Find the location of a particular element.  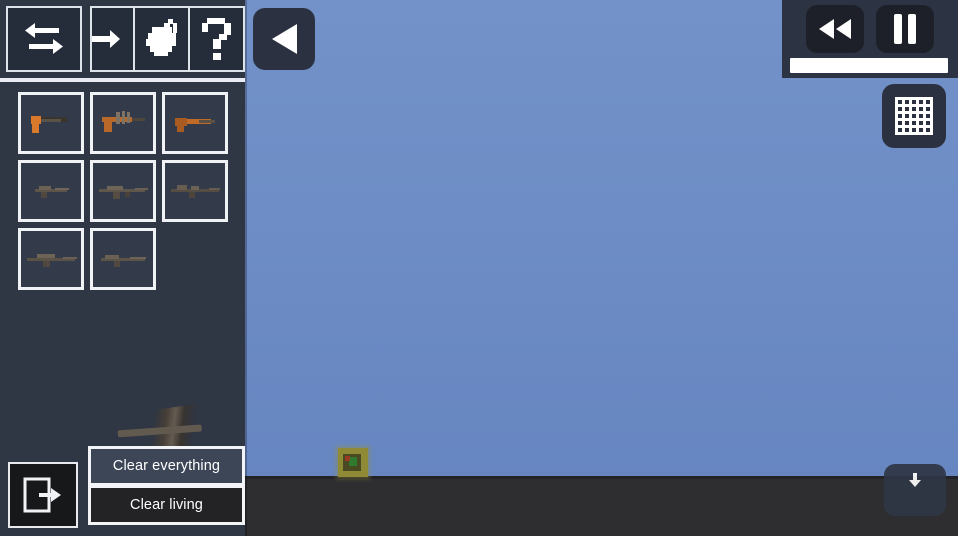

machine-gun-icon is located at coordinates (52, 192).